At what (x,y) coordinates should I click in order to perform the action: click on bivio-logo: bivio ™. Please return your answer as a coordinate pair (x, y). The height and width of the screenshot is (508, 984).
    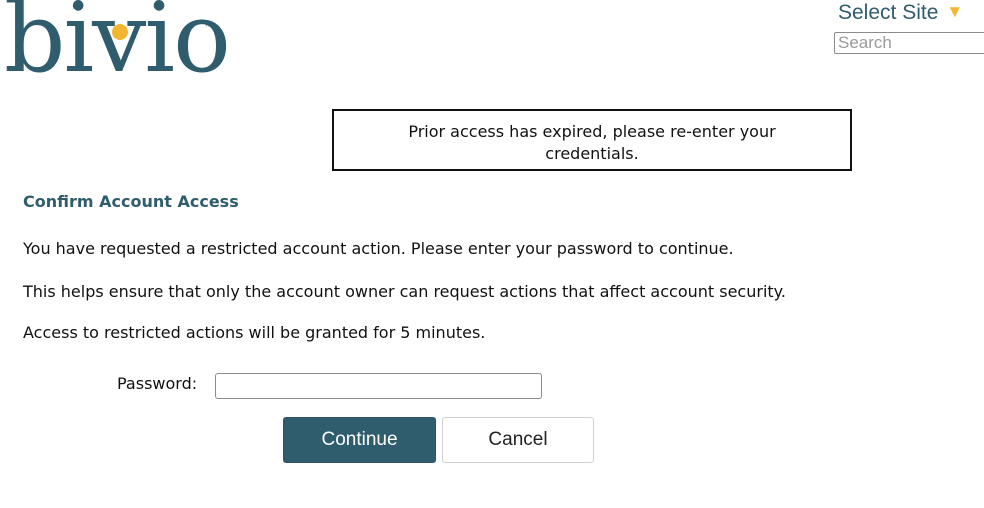
    Looking at the image, I should click on (117, 45).